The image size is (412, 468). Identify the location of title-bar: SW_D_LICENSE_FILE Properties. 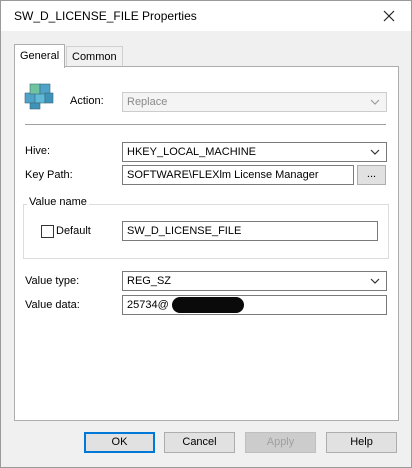
(206, 16).